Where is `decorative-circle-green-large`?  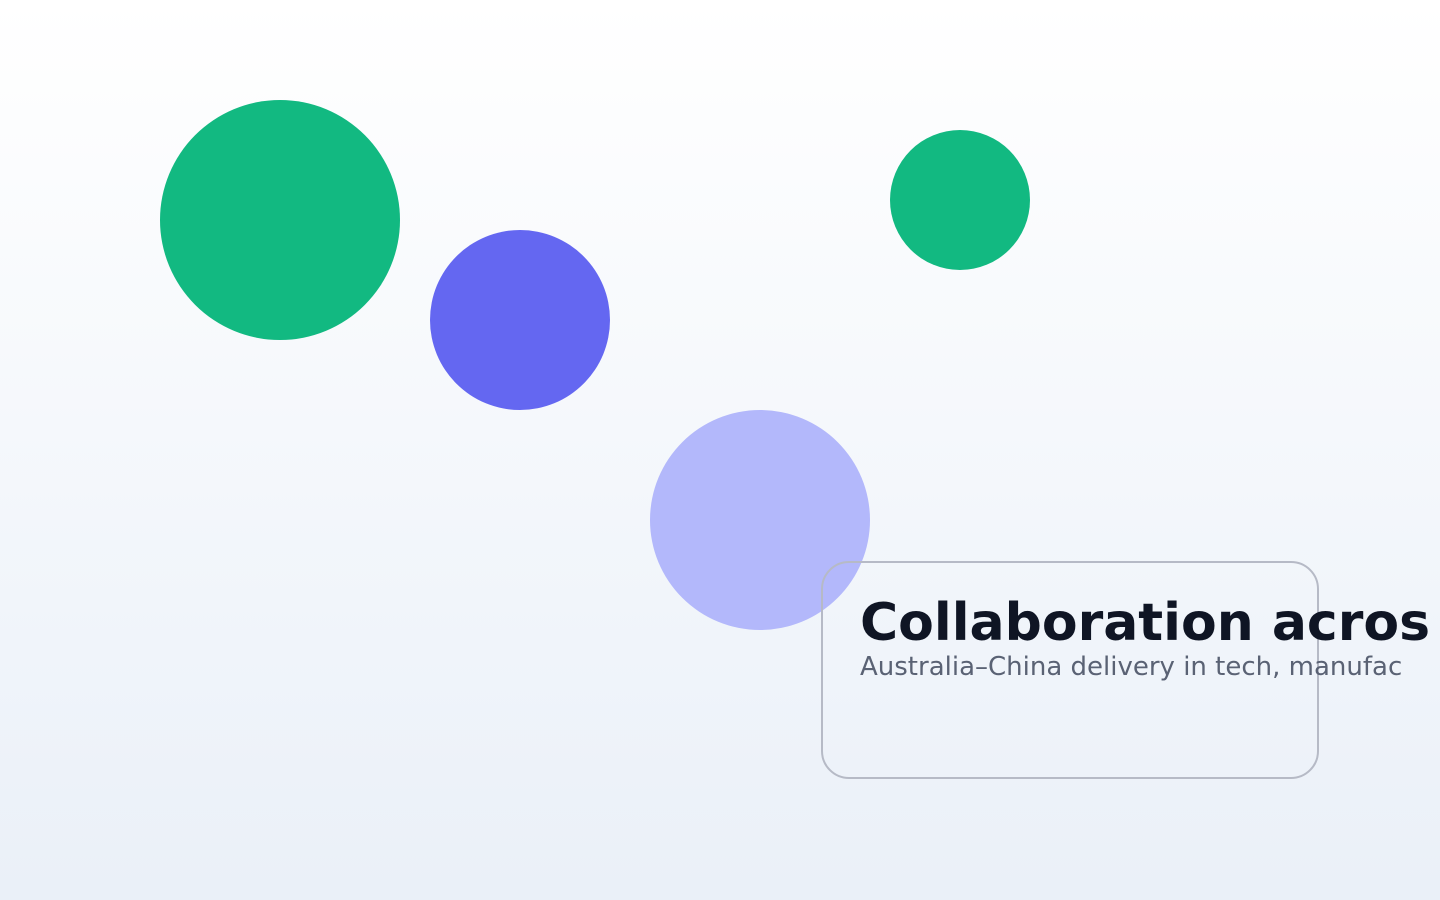
decorative-circle-green-large is located at coordinates (280, 220).